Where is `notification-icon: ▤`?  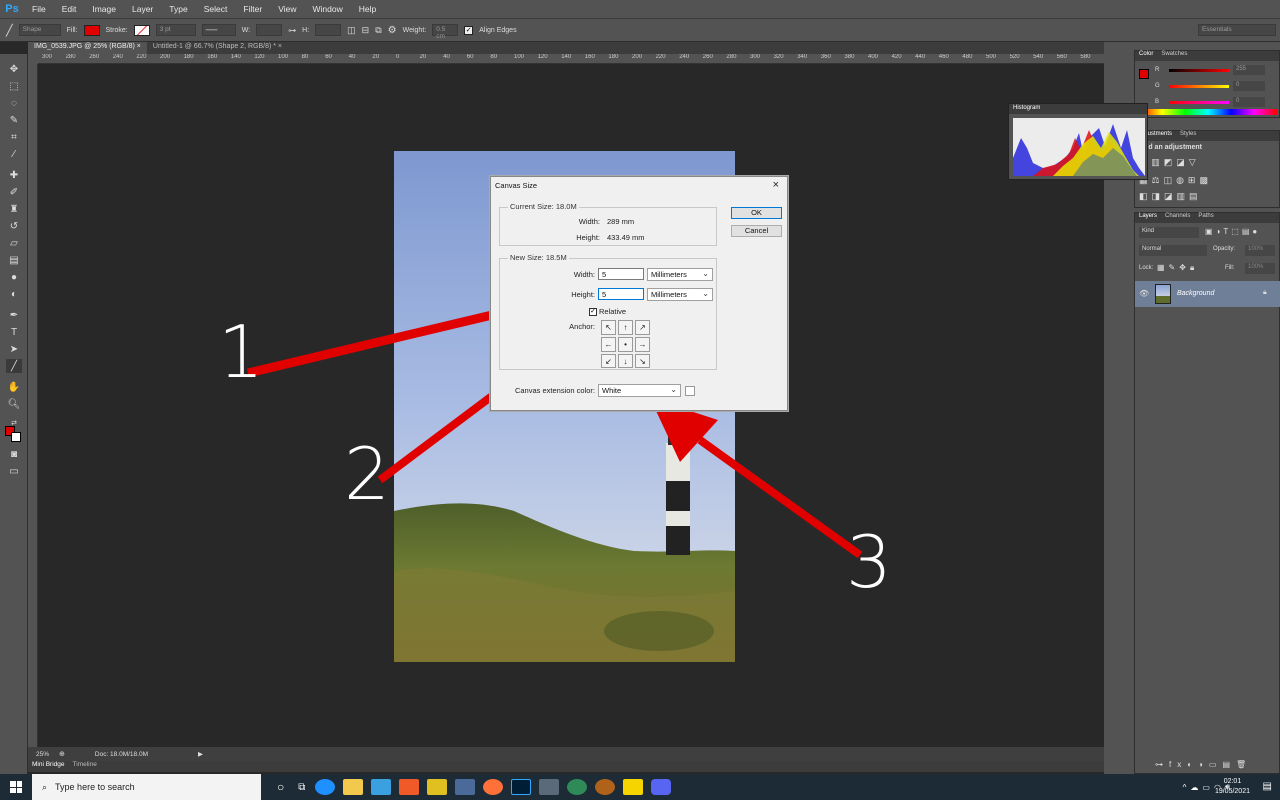 notification-icon: ▤ is located at coordinates (1267, 786).